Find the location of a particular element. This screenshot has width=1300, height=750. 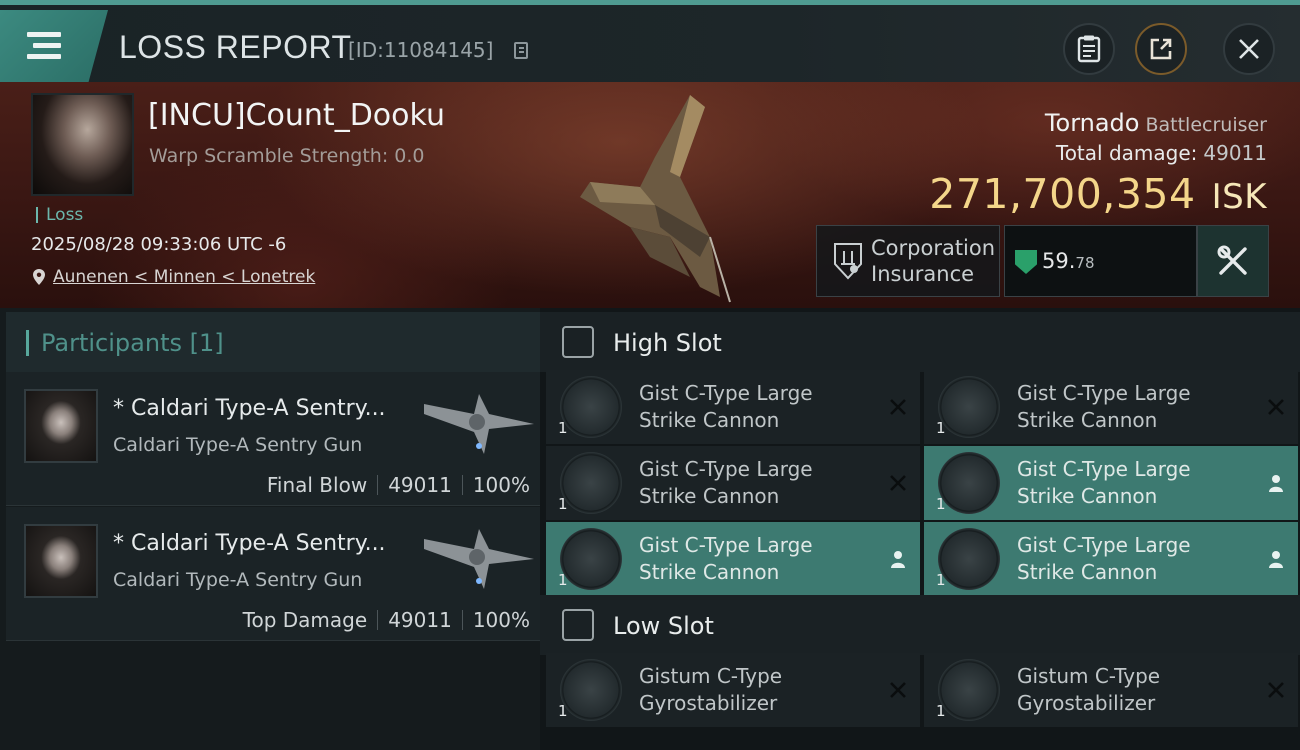

clipboard-button is located at coordinates (1089, 49).